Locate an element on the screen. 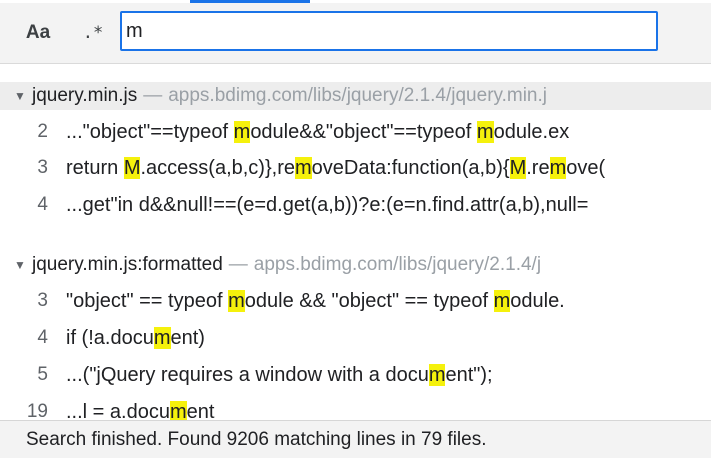  file-name: jquery.min.js is located at coordinates (85, 95).